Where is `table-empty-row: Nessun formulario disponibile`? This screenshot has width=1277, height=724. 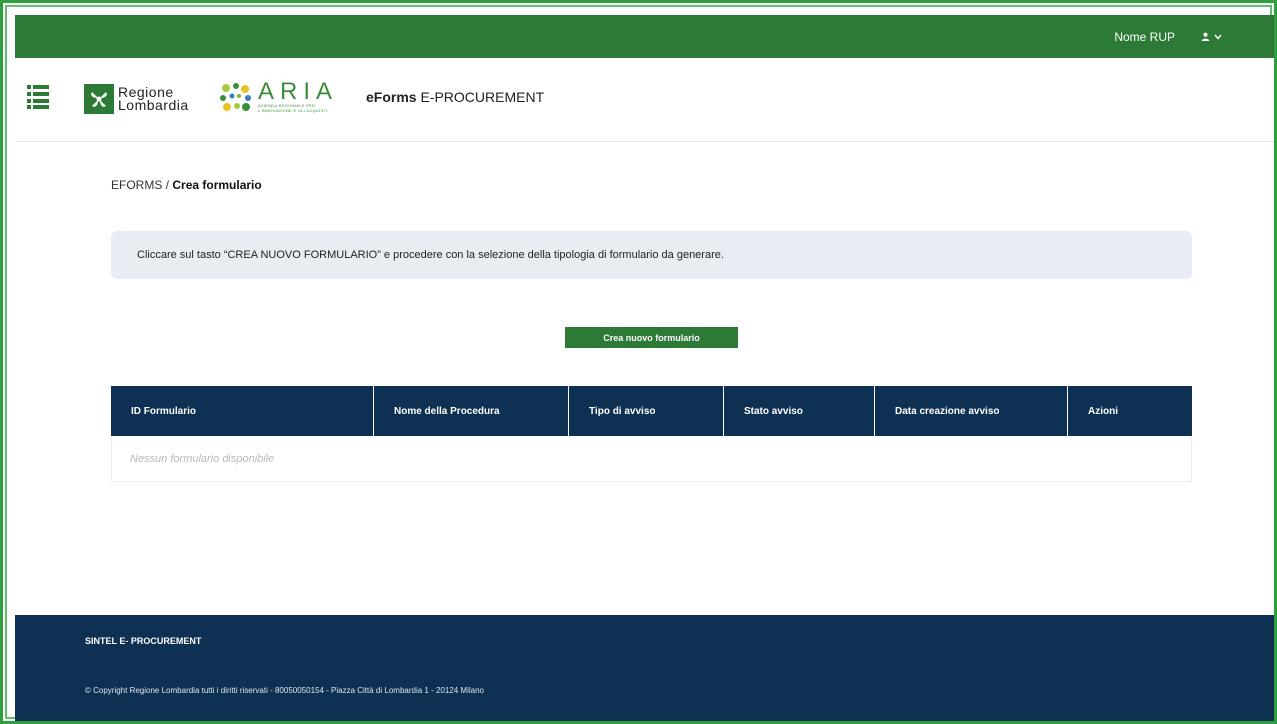 table-empty-row: Nessun formulario disponibile is located at coordinates (651, 459).